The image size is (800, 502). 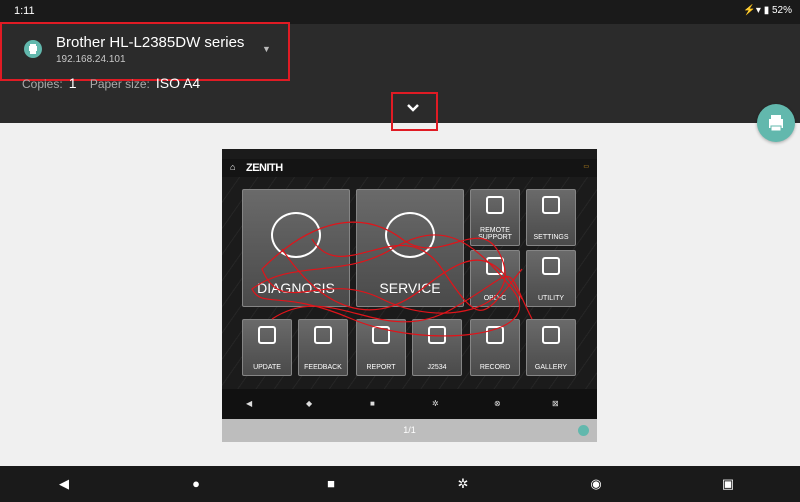 I want to click on tile-label: FEEDBACK, so click(x=323, y=367).